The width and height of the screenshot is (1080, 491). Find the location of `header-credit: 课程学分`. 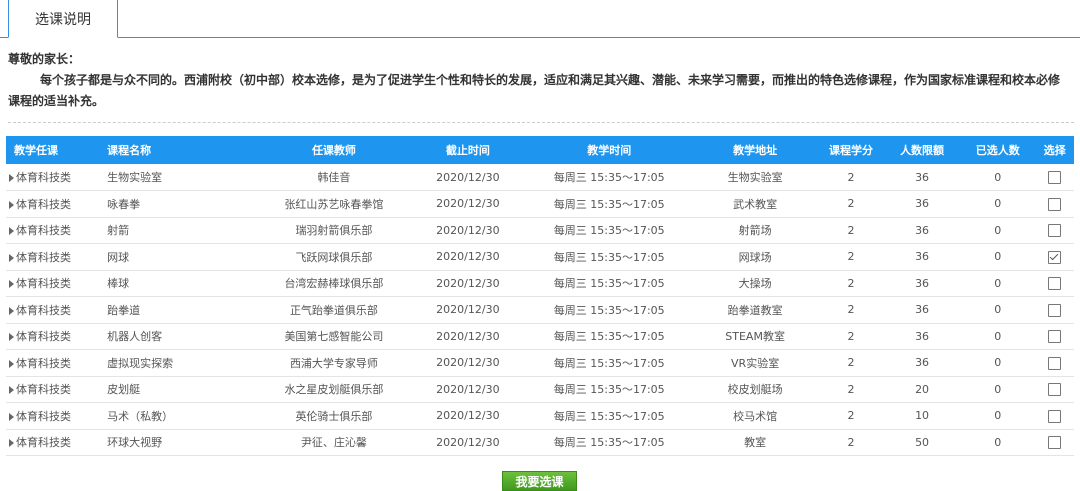

header-credit: 课程学分 is located at coordinates (851, 150).